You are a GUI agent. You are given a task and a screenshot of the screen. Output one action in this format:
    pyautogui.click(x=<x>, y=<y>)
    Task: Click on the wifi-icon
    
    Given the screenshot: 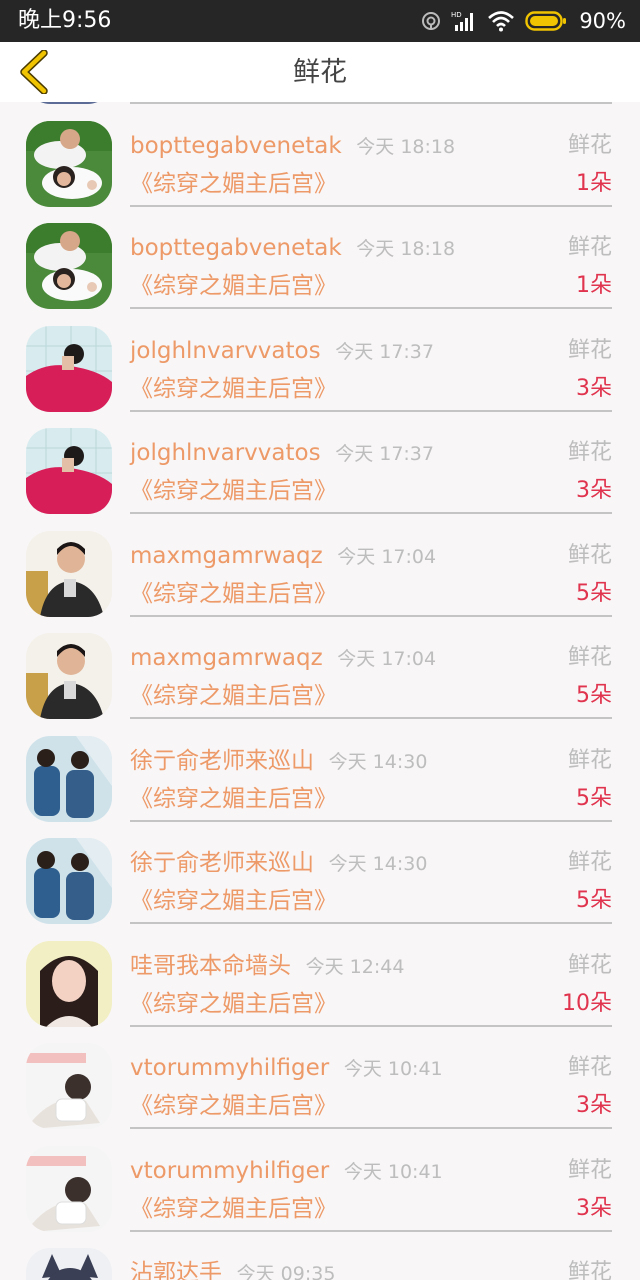 What is the action you would take?
    pyautogui.click(x=501, y=21)
    